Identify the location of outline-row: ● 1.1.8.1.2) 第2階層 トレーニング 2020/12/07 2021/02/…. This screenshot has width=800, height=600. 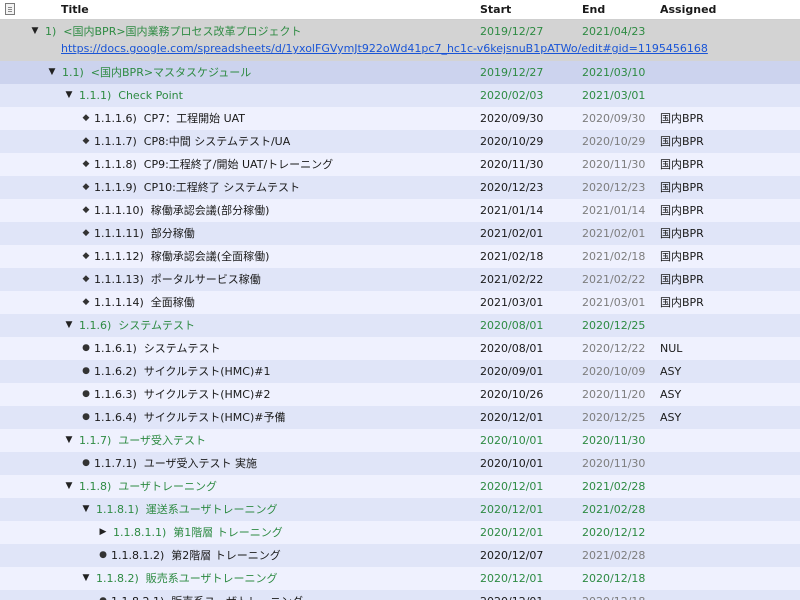
(400, 555).